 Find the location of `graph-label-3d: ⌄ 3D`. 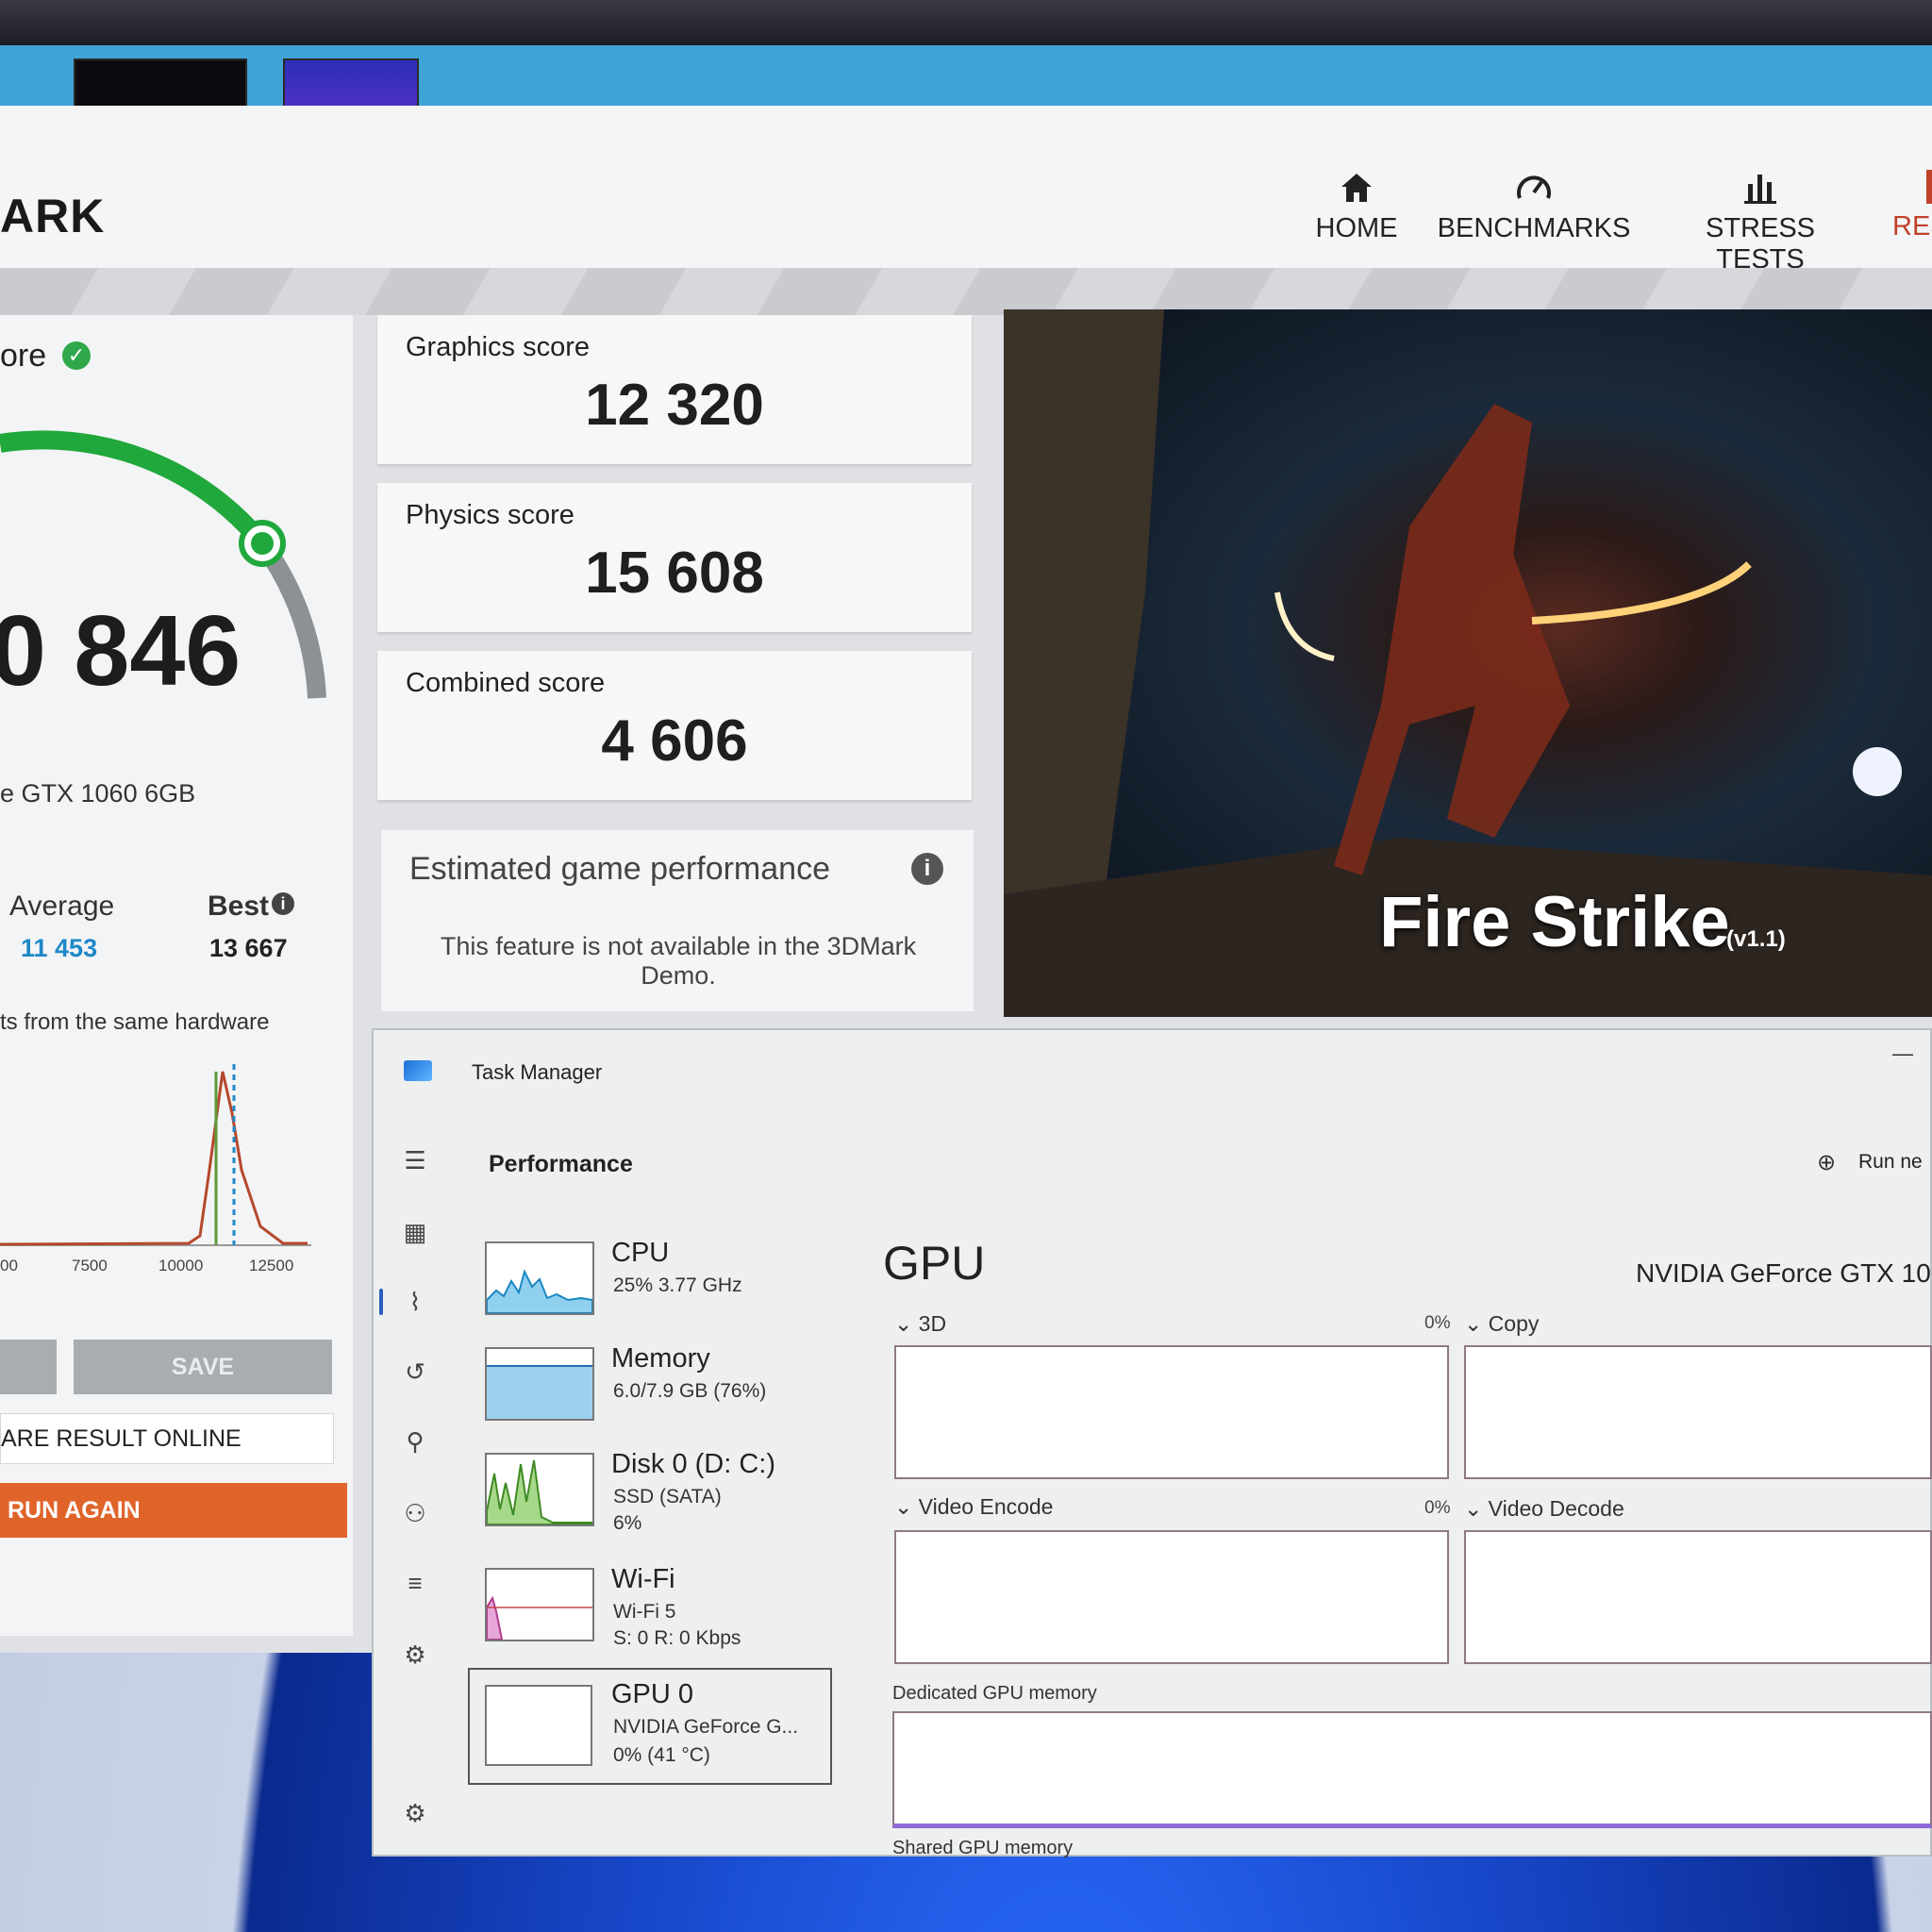

graph-label-3d: ⌄ 3D is located at coordinates (920, 1324).